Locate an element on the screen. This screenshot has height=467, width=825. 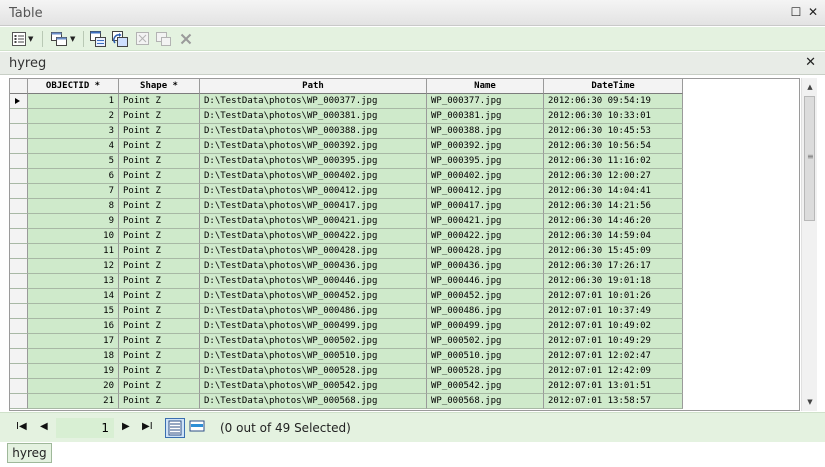
path-cell: D:\TestData\photos\WP_000417.jpg is located at coordinates (313, 206).